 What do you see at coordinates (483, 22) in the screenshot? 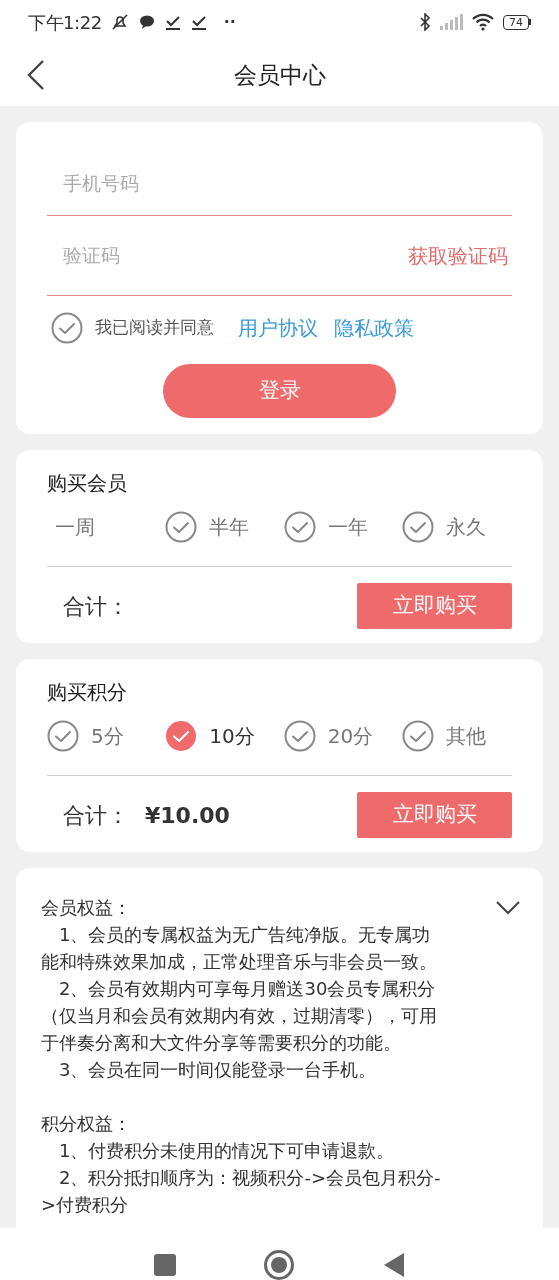
I see `wifi-icon` at bounding box center [483, 22].